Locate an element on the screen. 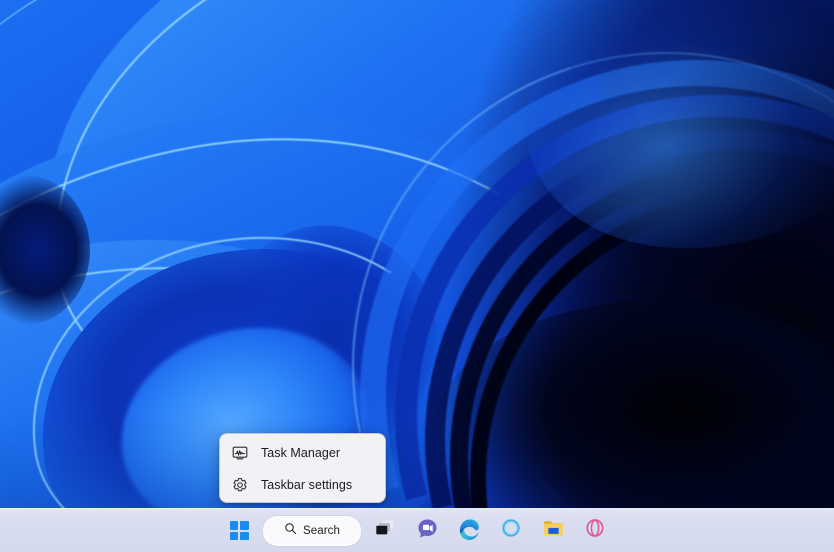 This screenshot has width=834, height=552. taskbar-context-menu: Task Manager Taskbar settings is located at coordinates (302, 468).